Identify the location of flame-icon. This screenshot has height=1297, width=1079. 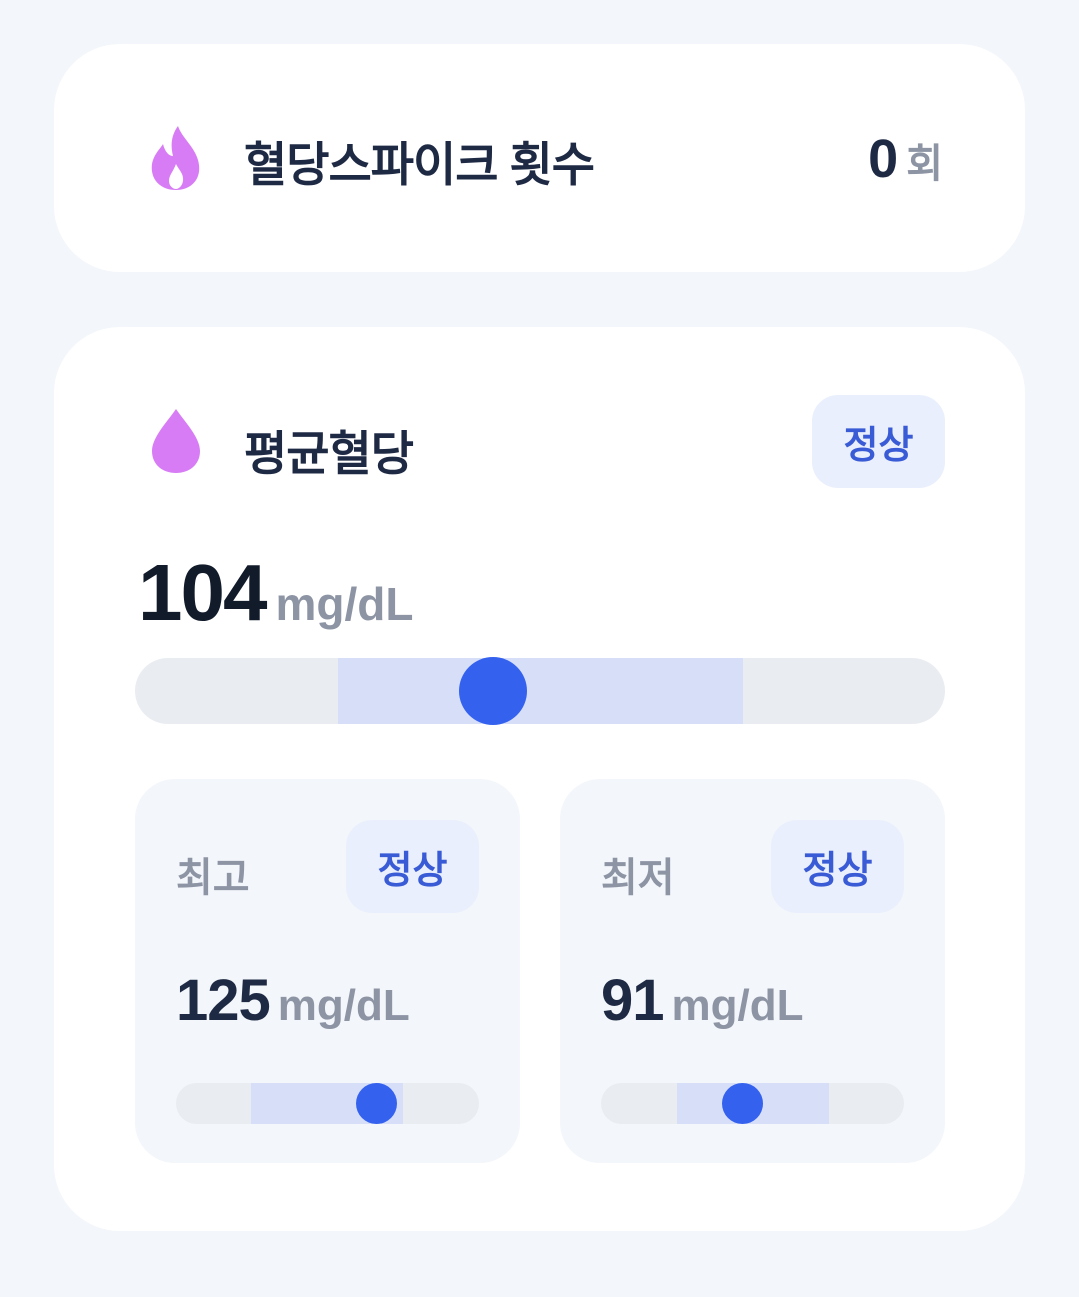
(175, 158).